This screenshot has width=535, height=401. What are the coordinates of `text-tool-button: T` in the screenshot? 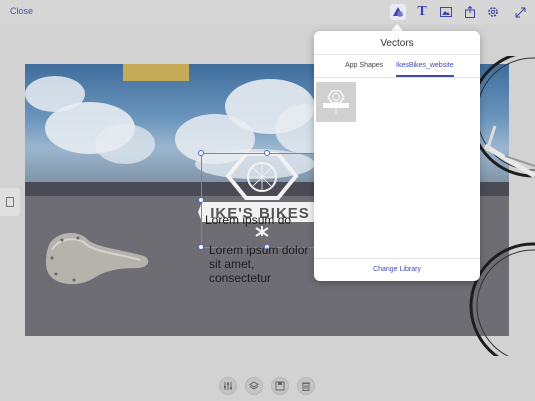 It's located at (422, 12).